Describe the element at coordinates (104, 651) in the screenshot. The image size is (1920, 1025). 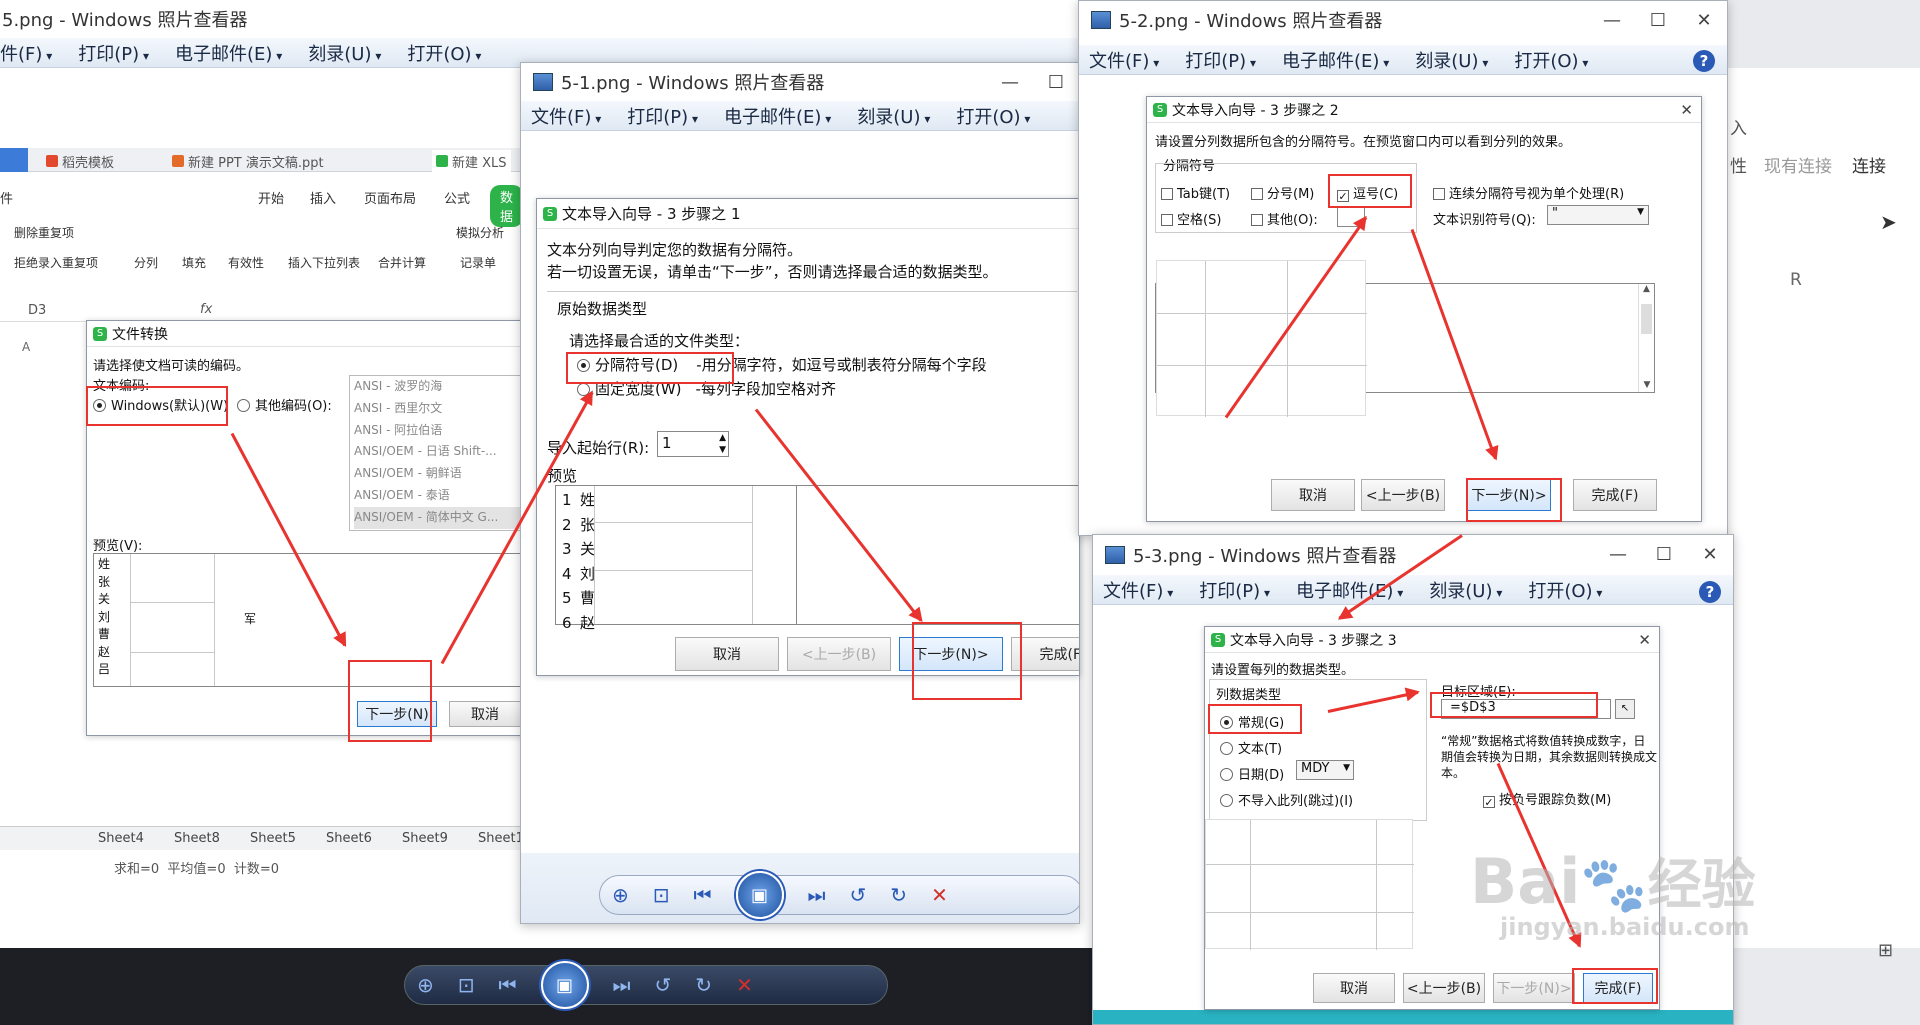
I see `preview-cell: 赵` at that location.